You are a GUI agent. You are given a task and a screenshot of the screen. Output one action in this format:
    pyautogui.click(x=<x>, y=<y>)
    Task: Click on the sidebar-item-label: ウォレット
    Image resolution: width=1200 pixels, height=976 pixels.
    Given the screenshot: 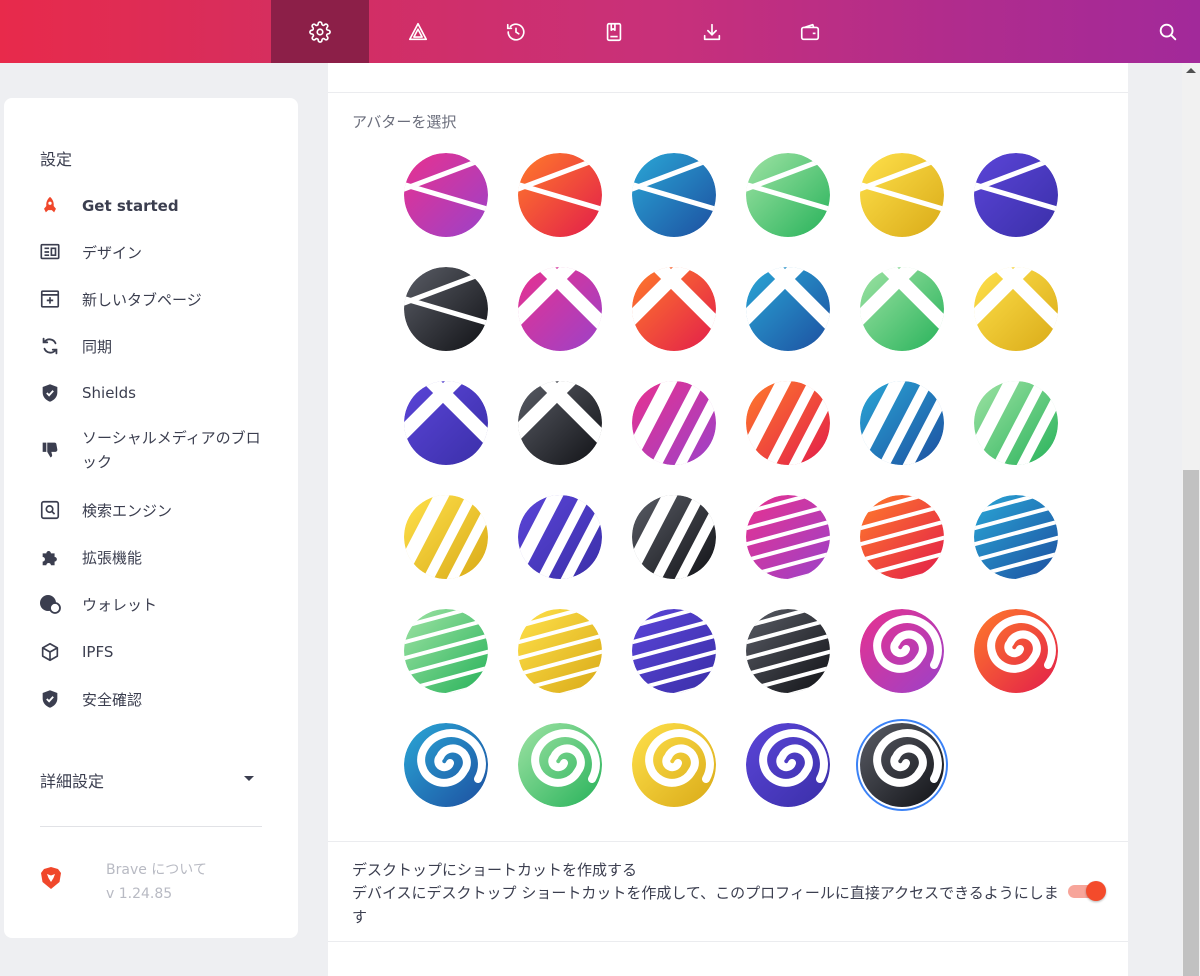 What is the action you would take?
    pyautogui.click(x=120, y=604)
    